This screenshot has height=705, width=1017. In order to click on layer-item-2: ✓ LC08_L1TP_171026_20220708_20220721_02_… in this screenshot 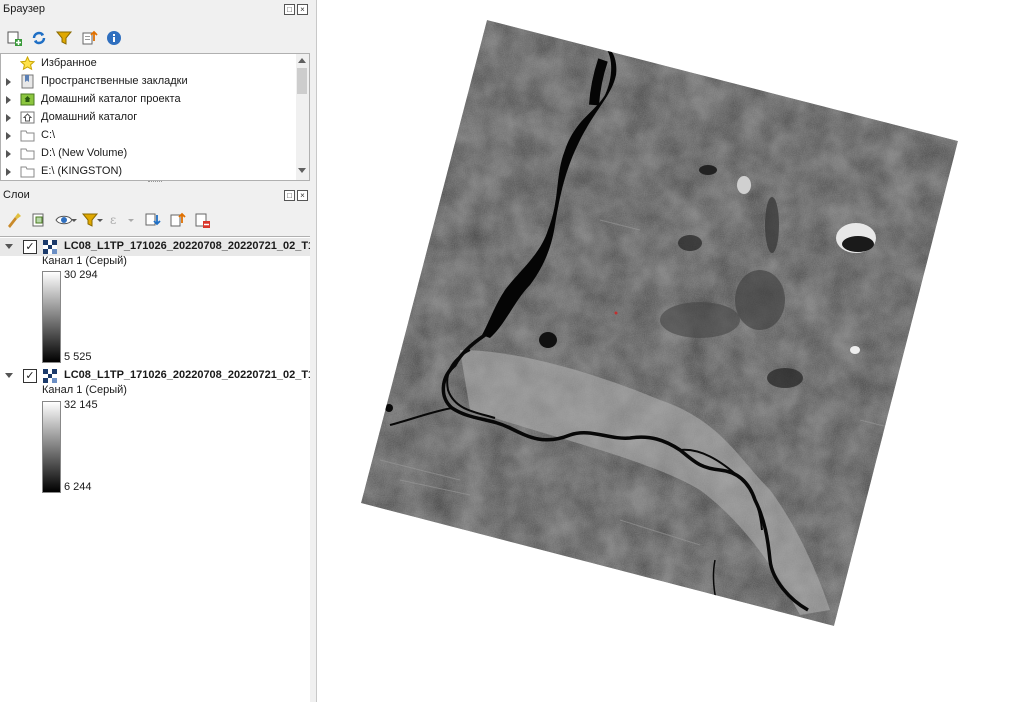, I will do `click(155, 376)`.